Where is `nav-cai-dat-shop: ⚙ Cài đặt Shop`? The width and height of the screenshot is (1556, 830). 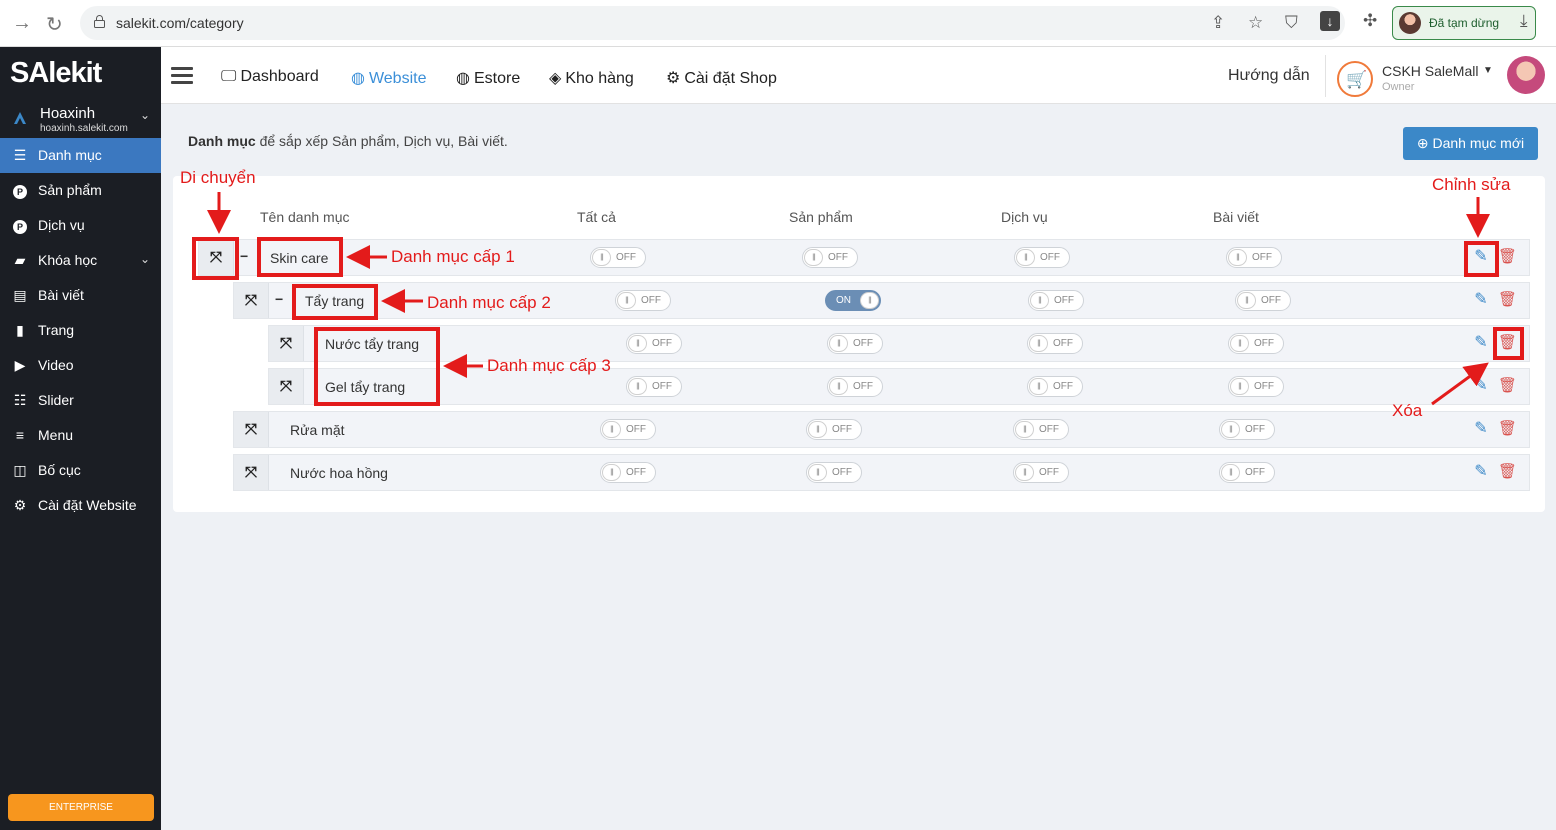
nav-cai-dat-shop: ⚙ Cài đặt Shop is located at coordinates (721, 78).